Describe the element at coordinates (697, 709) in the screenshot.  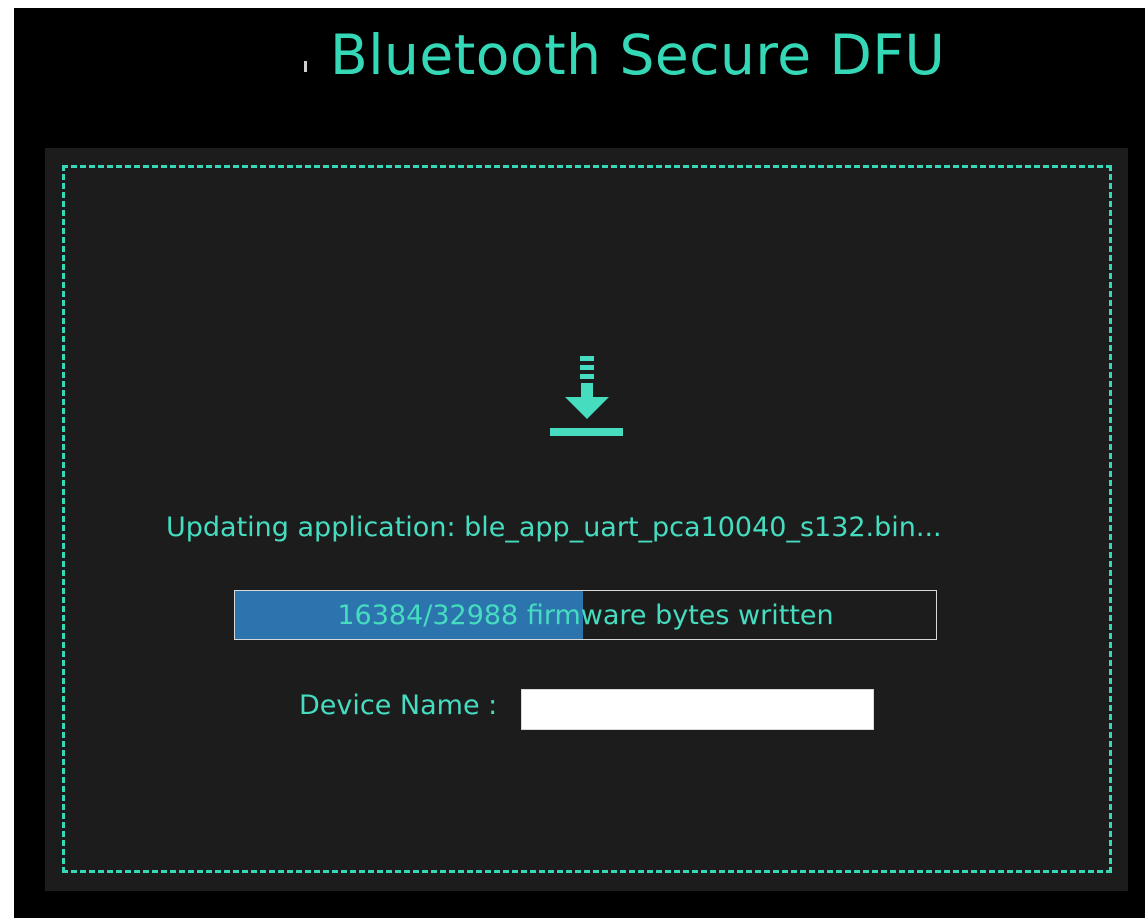
I see `device-name-input` at that location.